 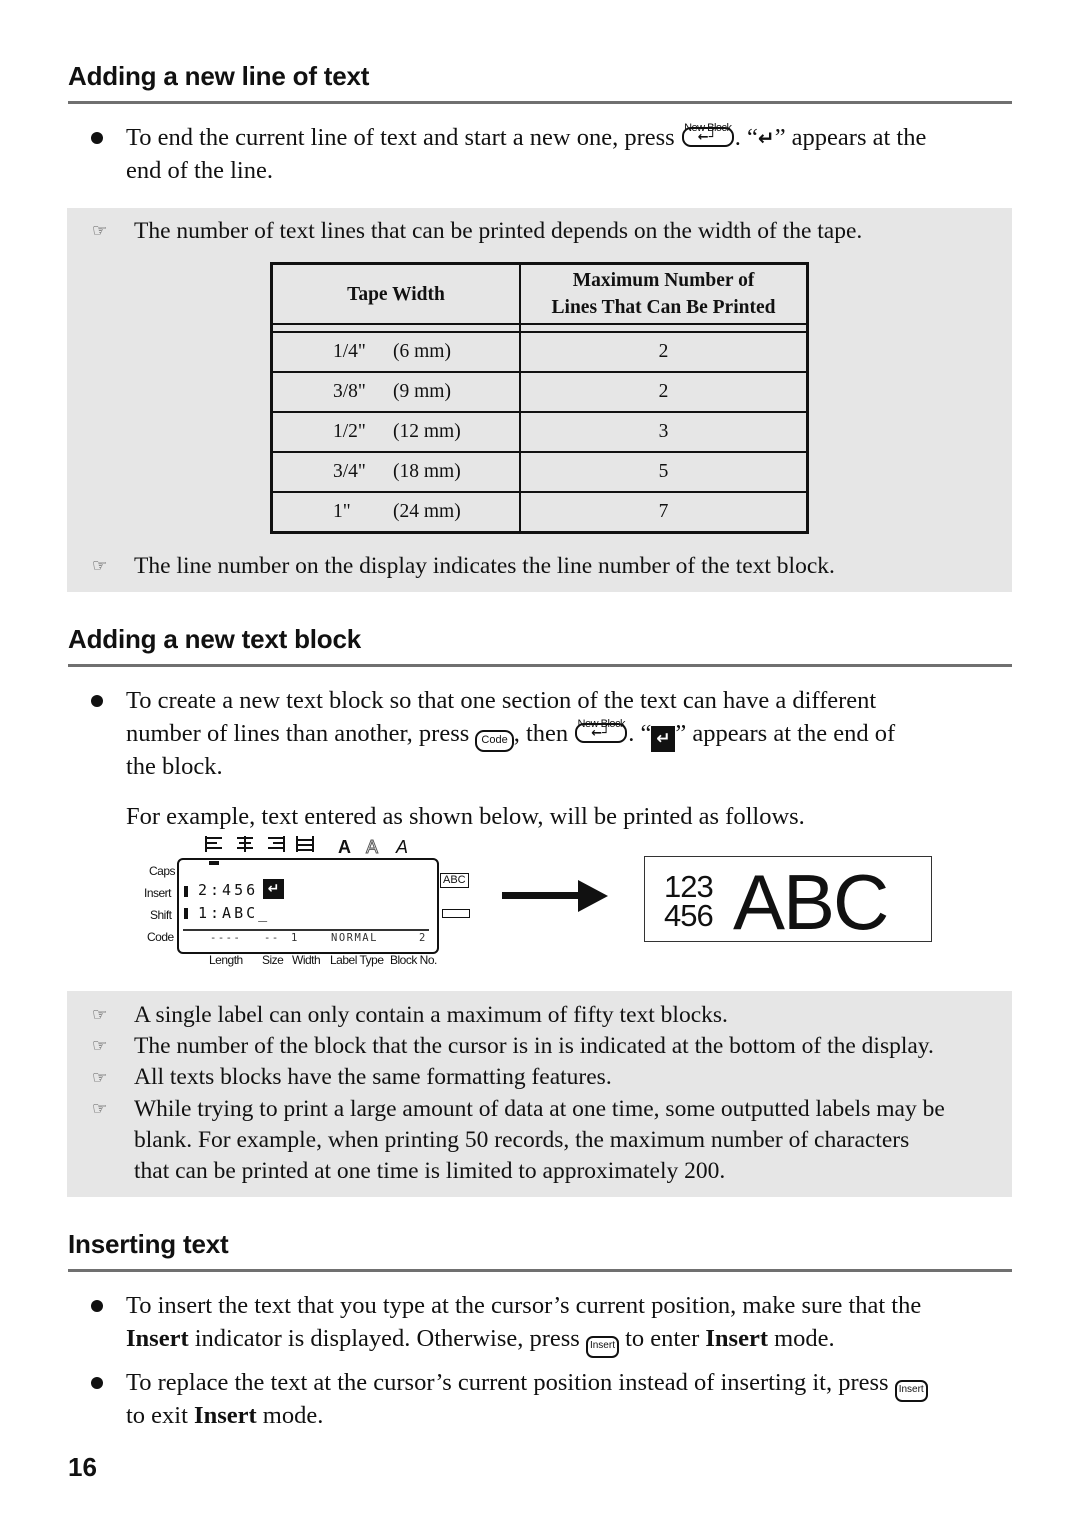 What do you see at coordinates (276, 844) in the screenshot?
I see `align-right-icon` at bounding box center [276, 844].